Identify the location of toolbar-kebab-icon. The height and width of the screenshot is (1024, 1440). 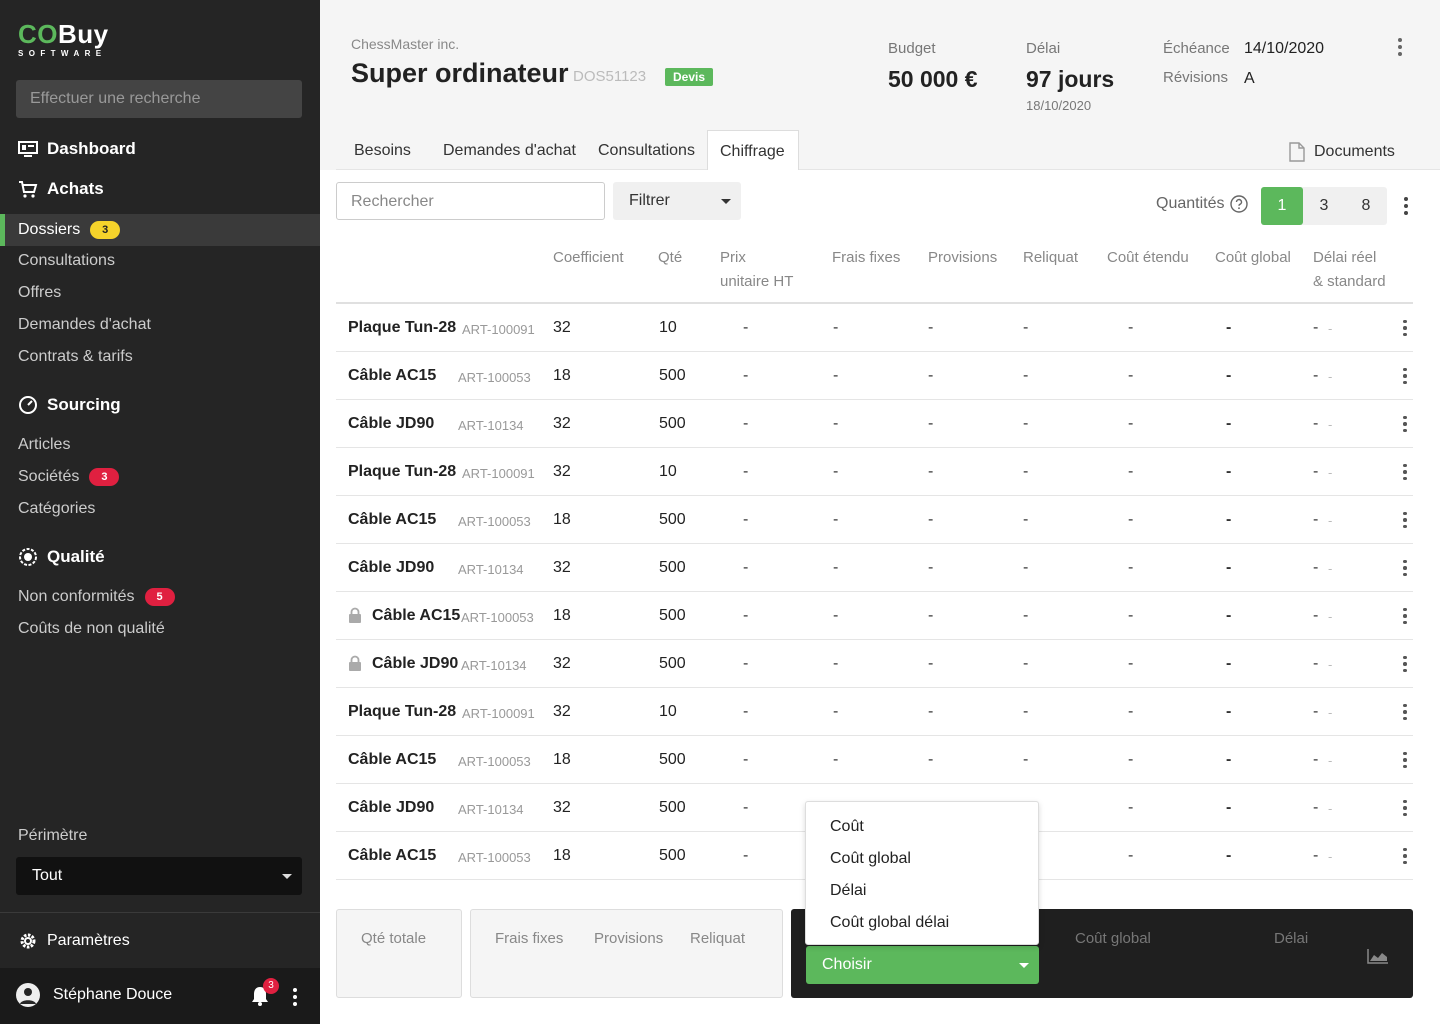
(1406, 206).